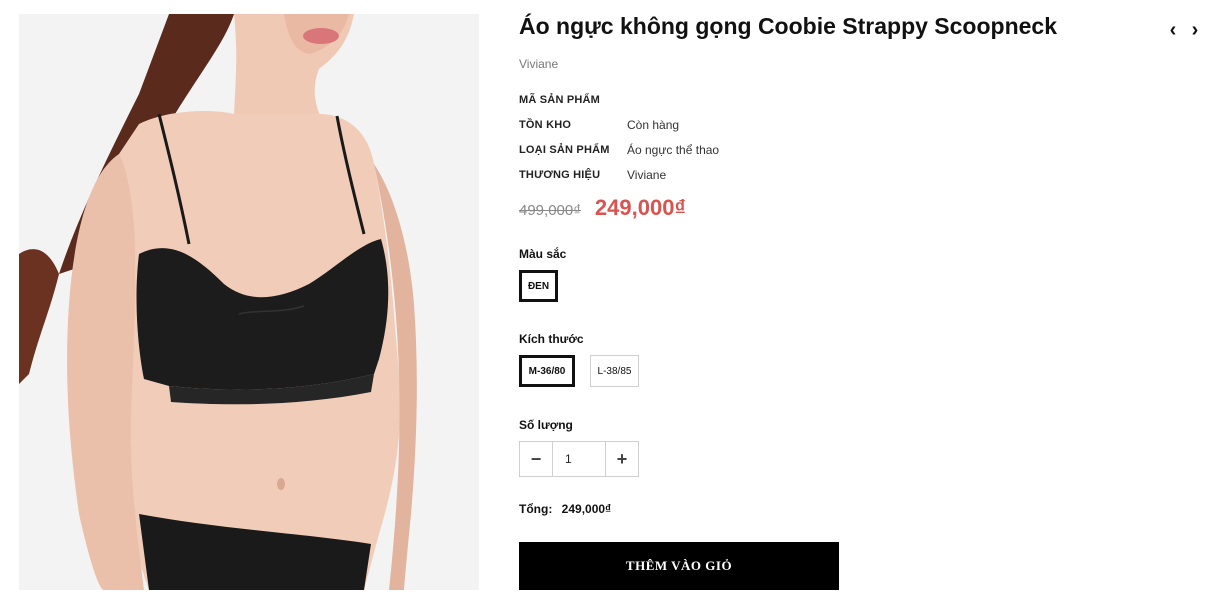 The height and width of the screenshot is (605, 1223). Describe the element at coordinates (640, 207) in the screenshot. I see `price-sale: 249,000₫` at that location.